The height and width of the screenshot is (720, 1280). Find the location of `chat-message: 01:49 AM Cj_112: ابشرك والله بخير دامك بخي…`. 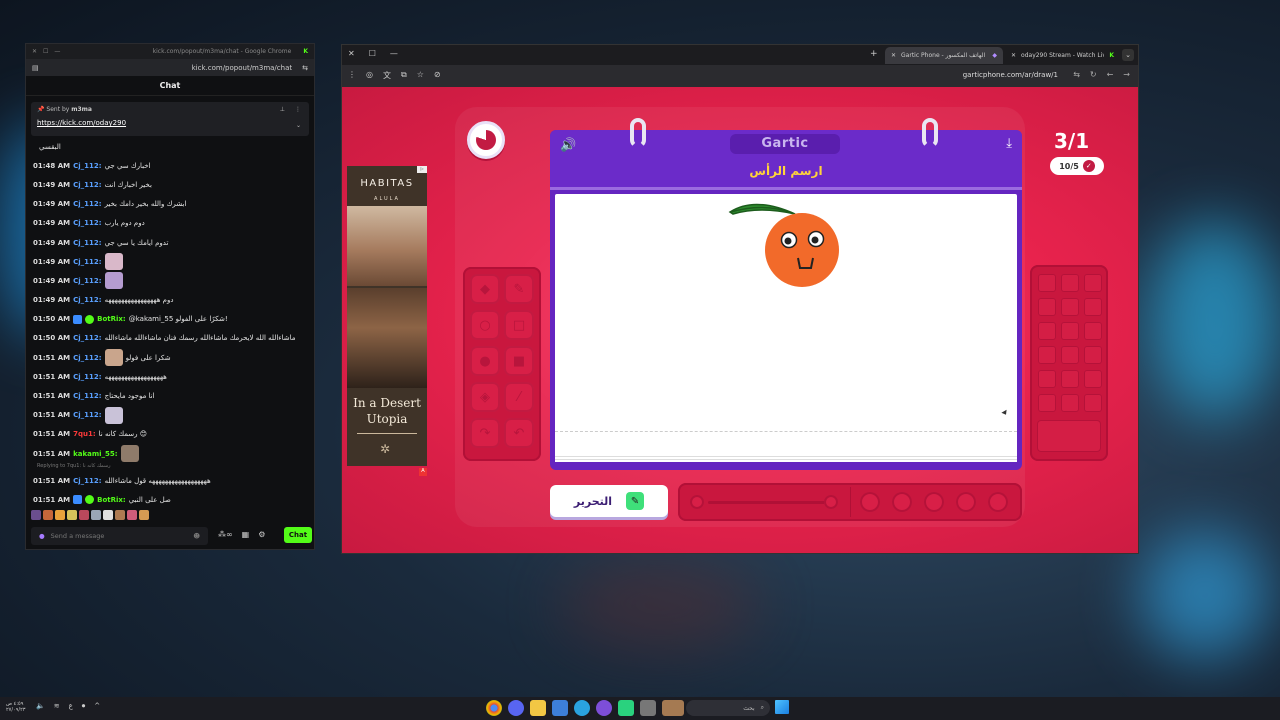

chat-message: 01:49 AM Cj_112: ابشرك والله بخير دامك بخي… is located at coordinates (172, 204).